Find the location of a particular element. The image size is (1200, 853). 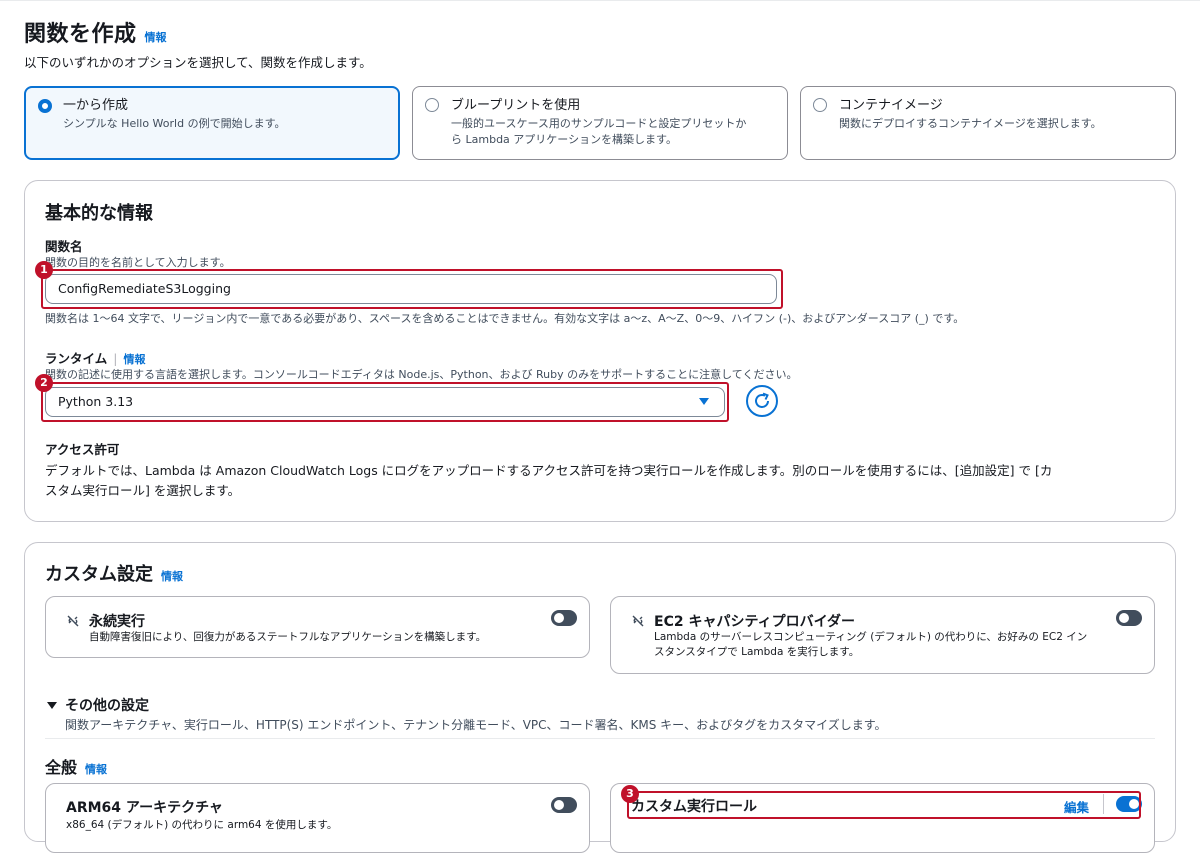

general-heading-row: 全般 情報 is located at coordinates (76, 766).